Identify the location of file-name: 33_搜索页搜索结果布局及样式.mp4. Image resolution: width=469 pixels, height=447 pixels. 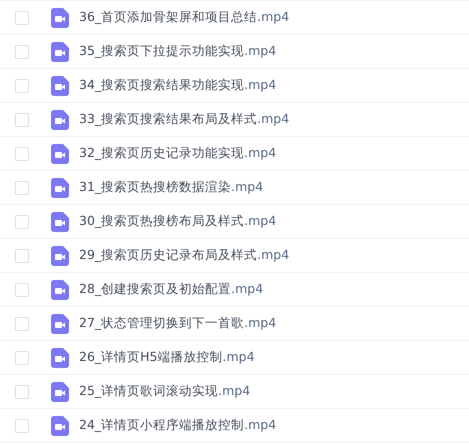
(184, 119).